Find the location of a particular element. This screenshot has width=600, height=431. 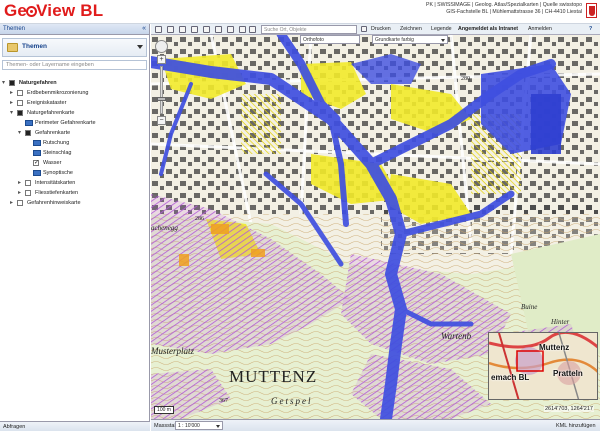

tree-item: Synoptische is located at coordinates (74, 173).